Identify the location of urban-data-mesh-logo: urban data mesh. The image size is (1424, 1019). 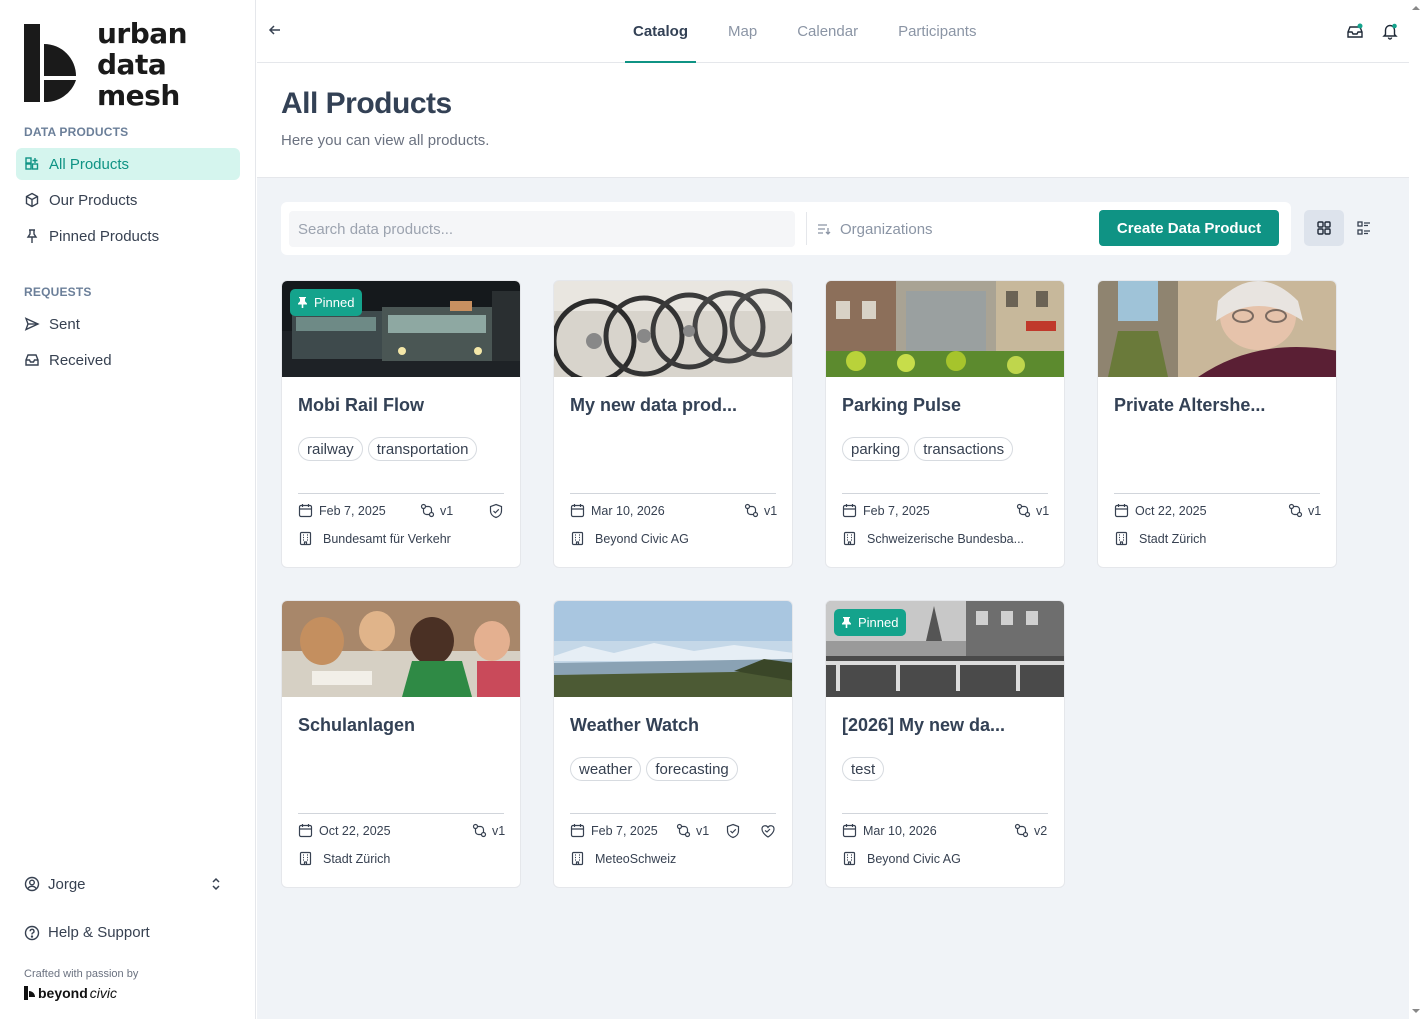
(106, 65).